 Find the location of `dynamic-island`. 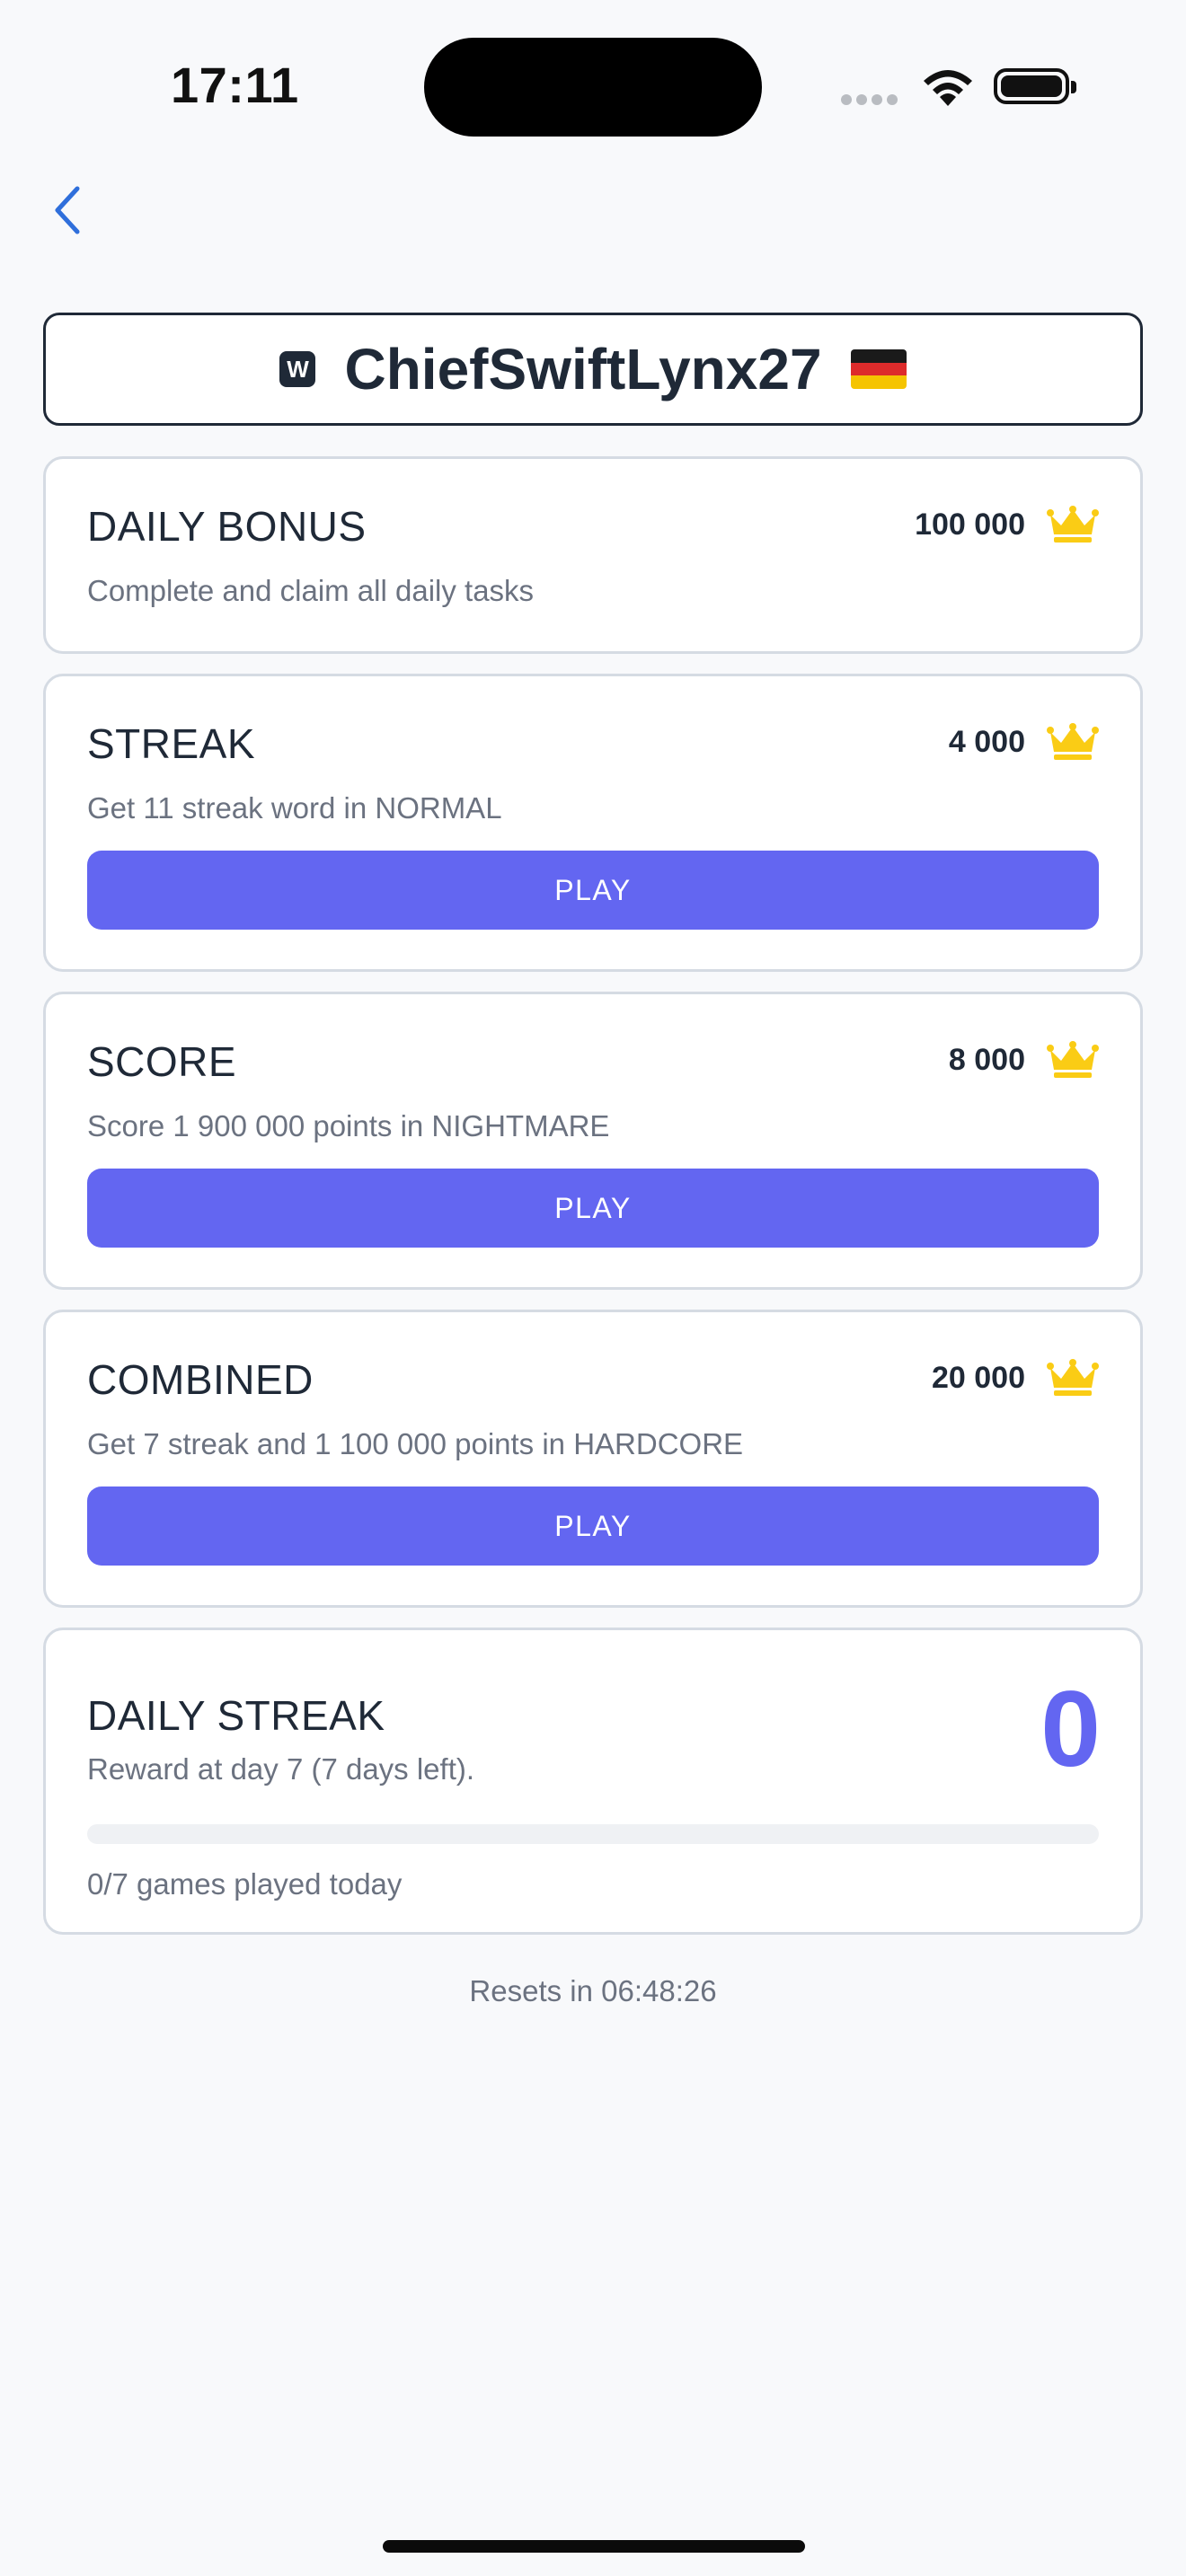

dynamic-island is located at coordinates (593, 87).